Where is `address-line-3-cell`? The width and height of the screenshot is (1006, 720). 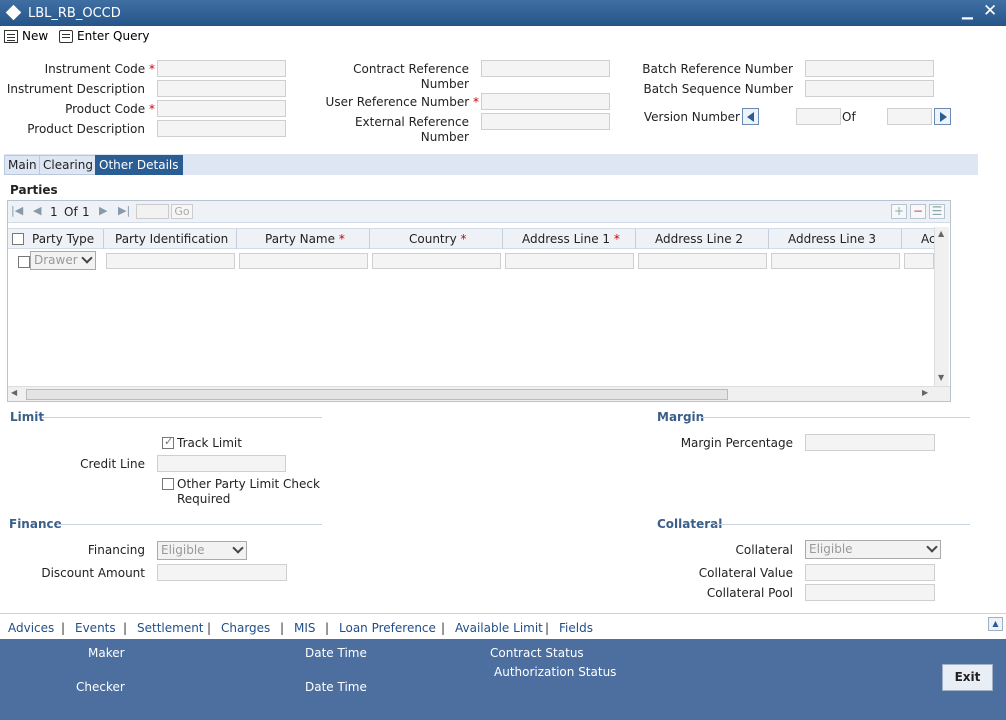 address-line-3-cell is located at coordinates (835, 261).